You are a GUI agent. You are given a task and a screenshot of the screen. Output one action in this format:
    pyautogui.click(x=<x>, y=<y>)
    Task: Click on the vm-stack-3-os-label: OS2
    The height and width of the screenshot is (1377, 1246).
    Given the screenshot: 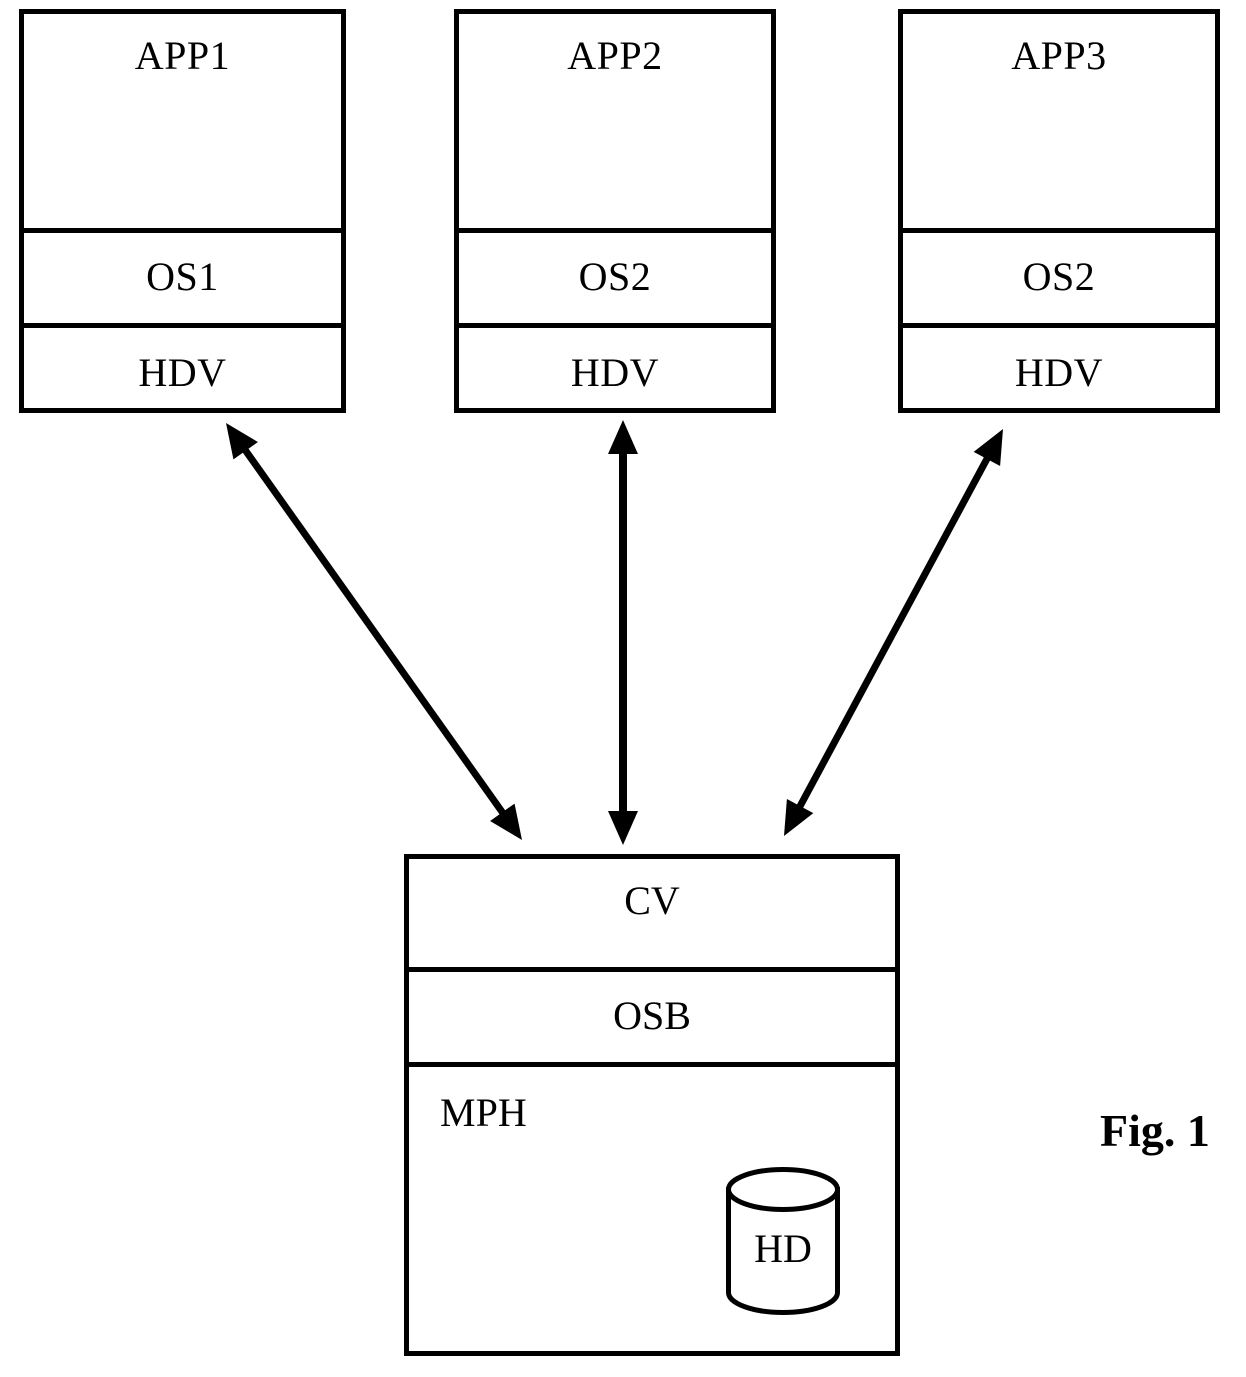 What is the action you would take?
    pyautogui.click(x=1059, y=276)
    